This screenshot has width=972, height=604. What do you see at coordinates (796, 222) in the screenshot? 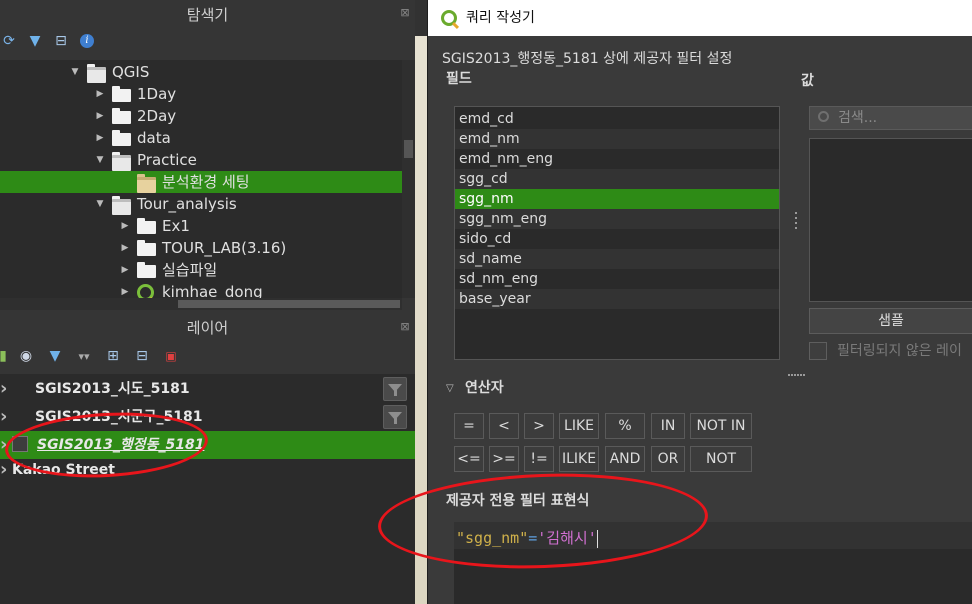
I see `vertical-splitter-handle` at bounding box center [796, 222].